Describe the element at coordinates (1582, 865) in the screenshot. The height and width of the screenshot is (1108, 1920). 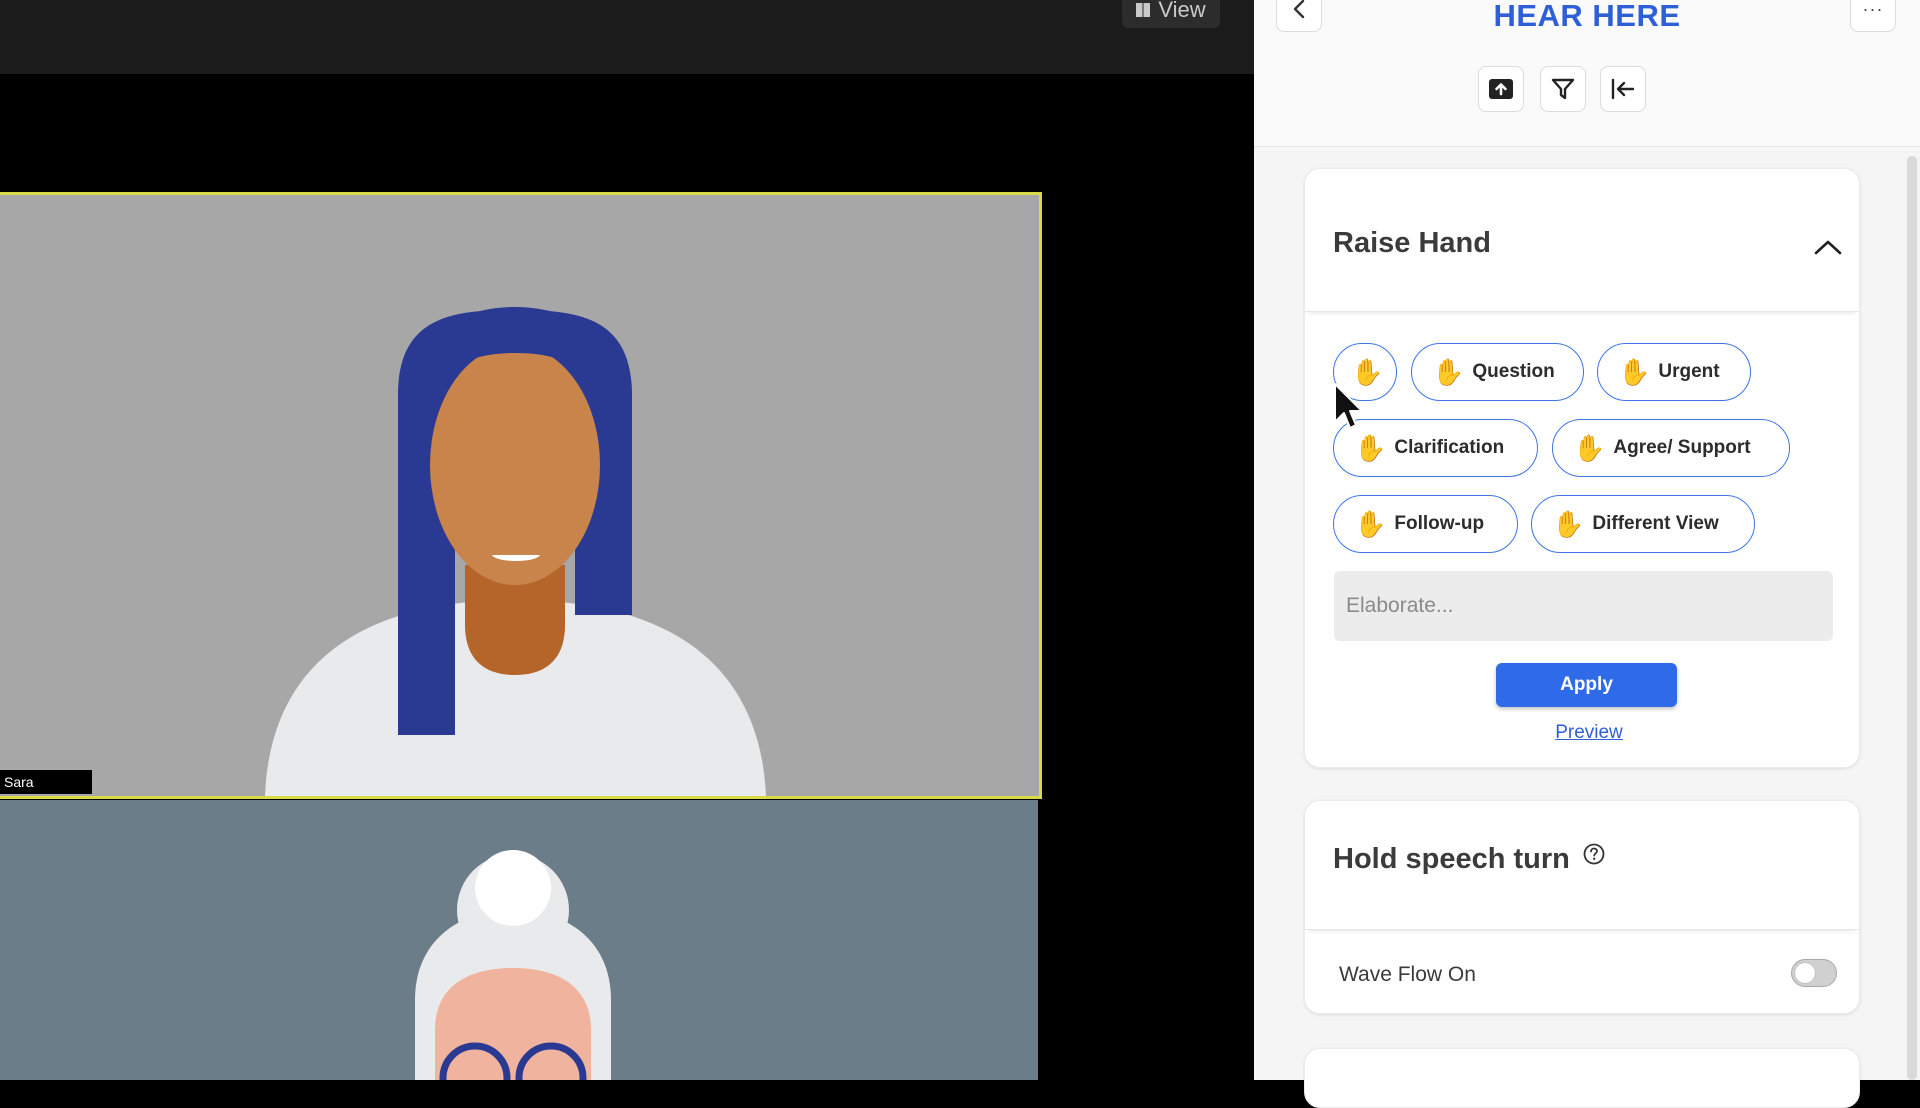
I see `hold-speech-turn-header: Hold speech turn` at that location.